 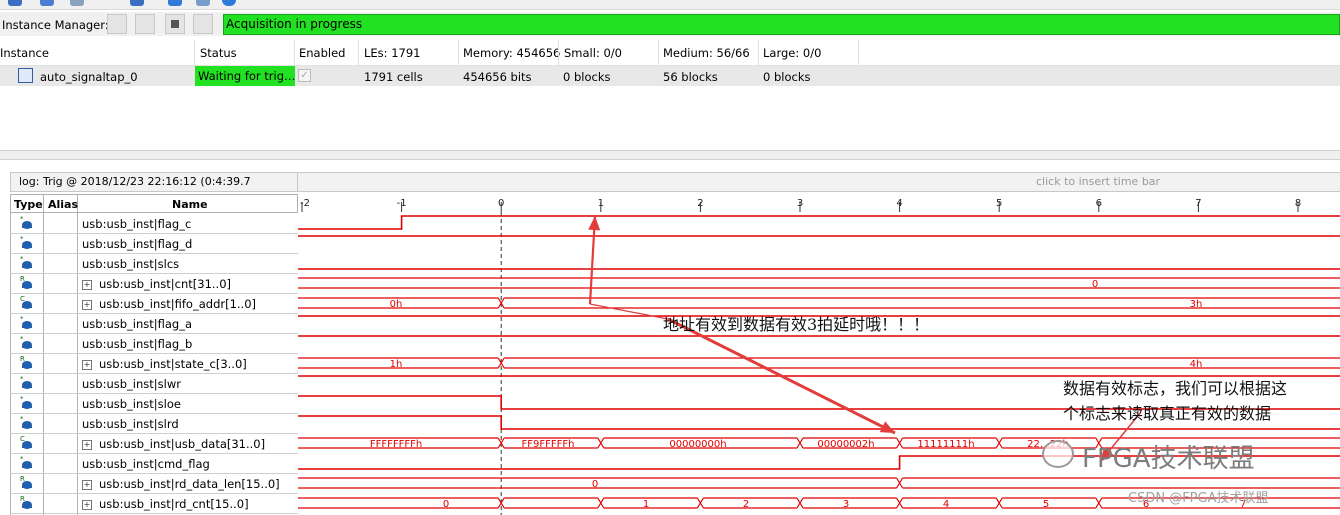 What do you see at coordinates (24, 53) in the screenshot?
I see `col-instance: Instance` at bounding box center [24, 53].